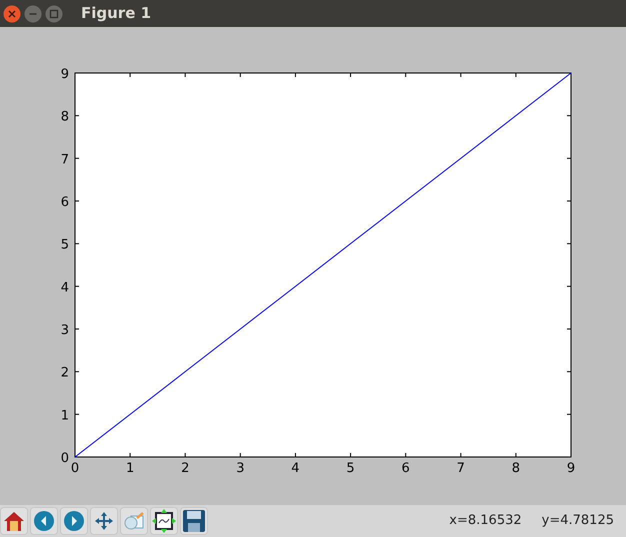 The height and width of the screenshot is (537, 626). I want to click on y-tick-label: 8, so click(64, 117).